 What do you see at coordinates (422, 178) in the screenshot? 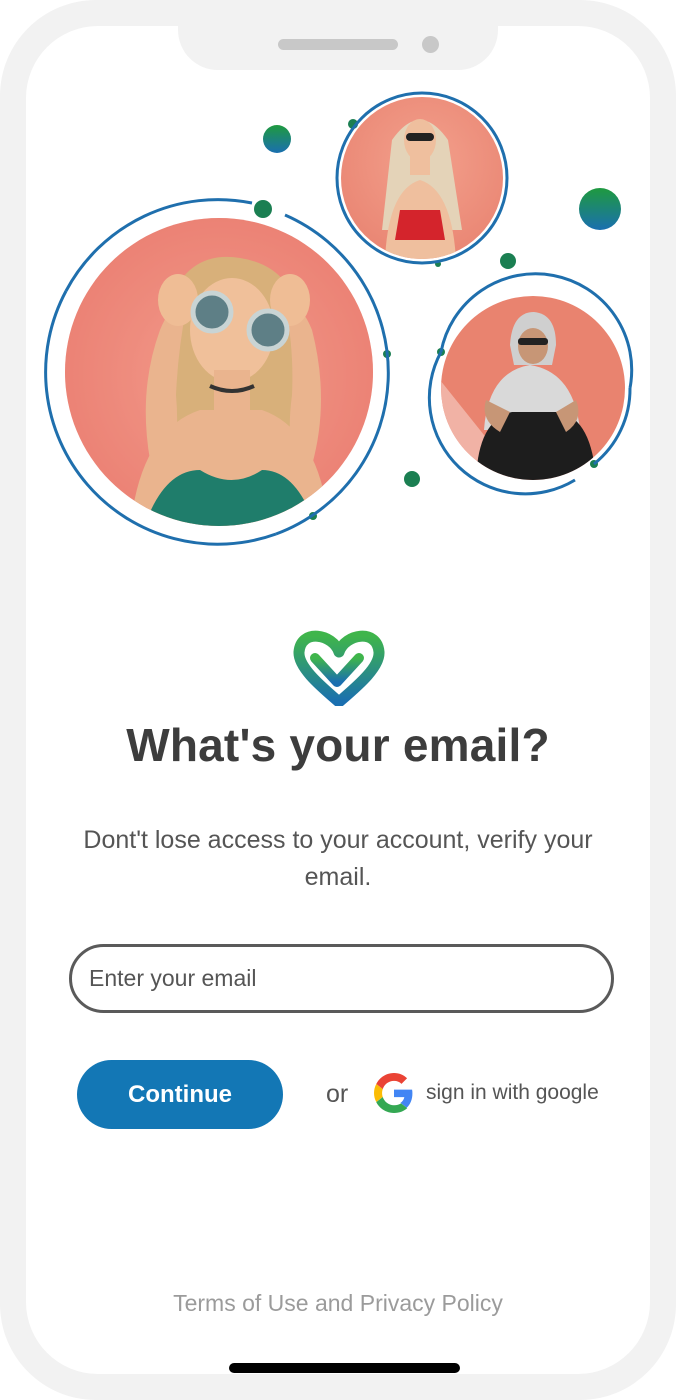
I see `profile-photo-top` at bounding box center [422, 178].